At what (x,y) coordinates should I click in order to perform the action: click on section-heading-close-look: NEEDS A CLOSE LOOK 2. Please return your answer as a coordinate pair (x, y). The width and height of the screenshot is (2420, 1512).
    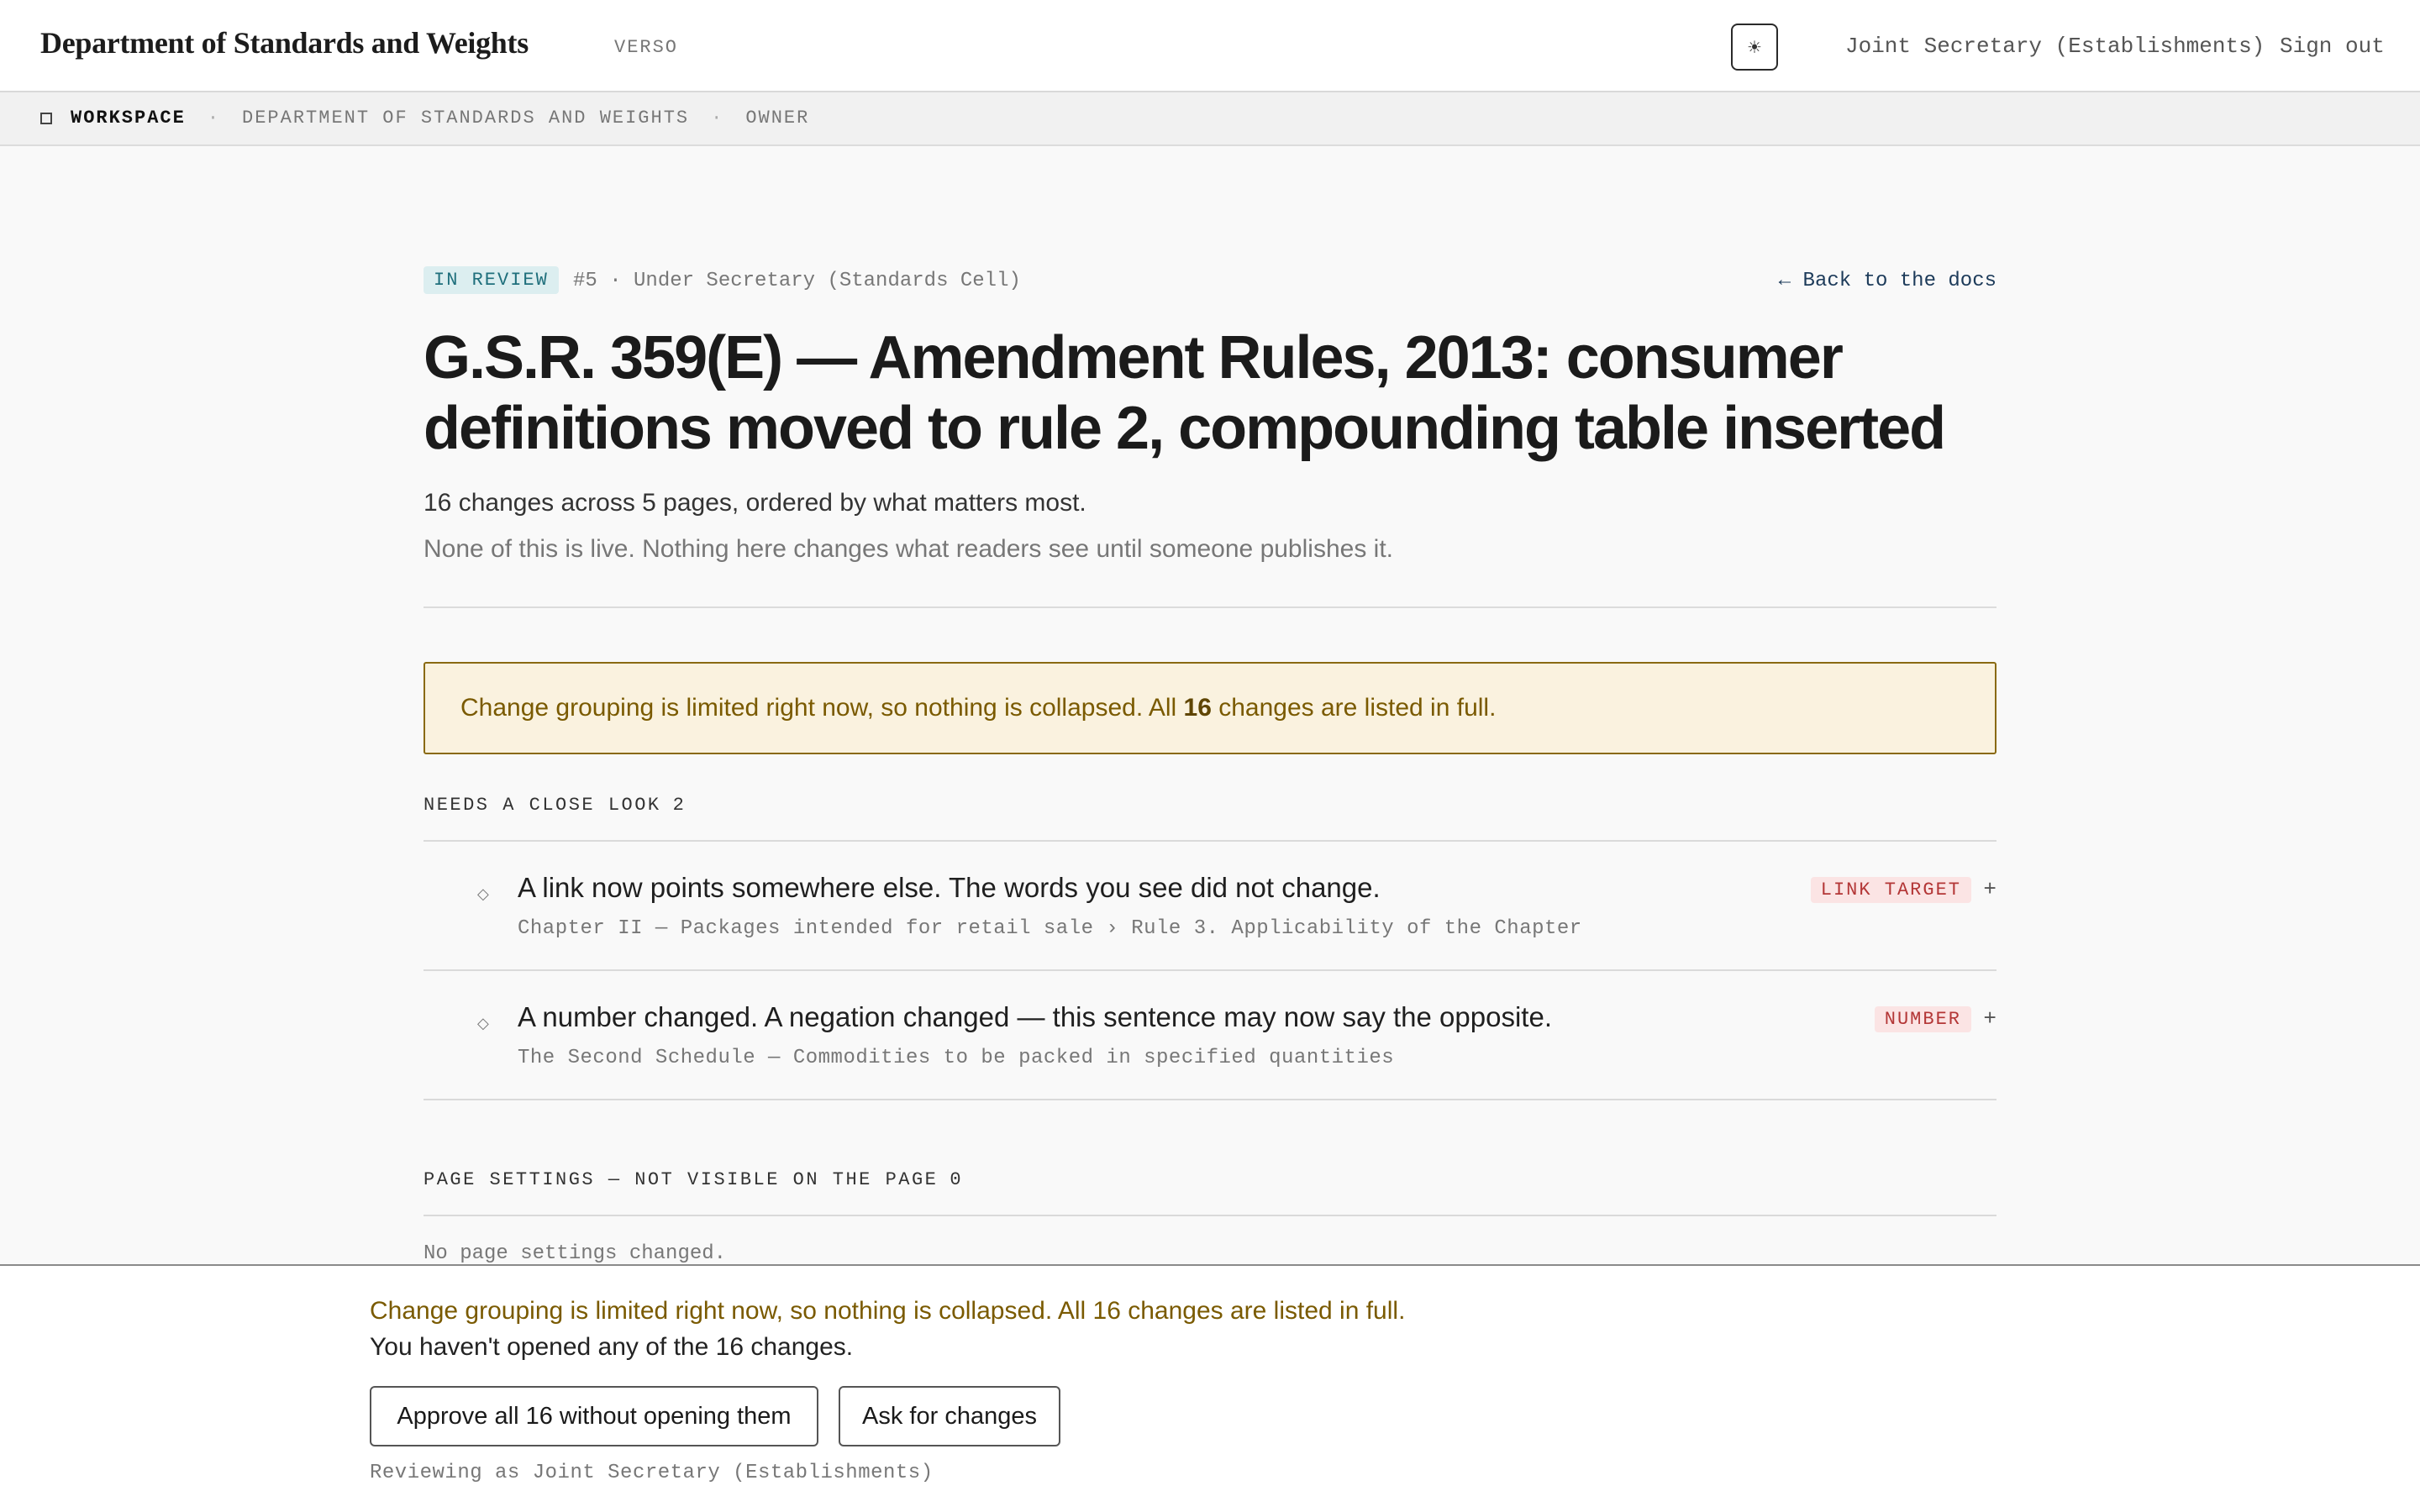
    Looking at the image, I should click on (555, 805).